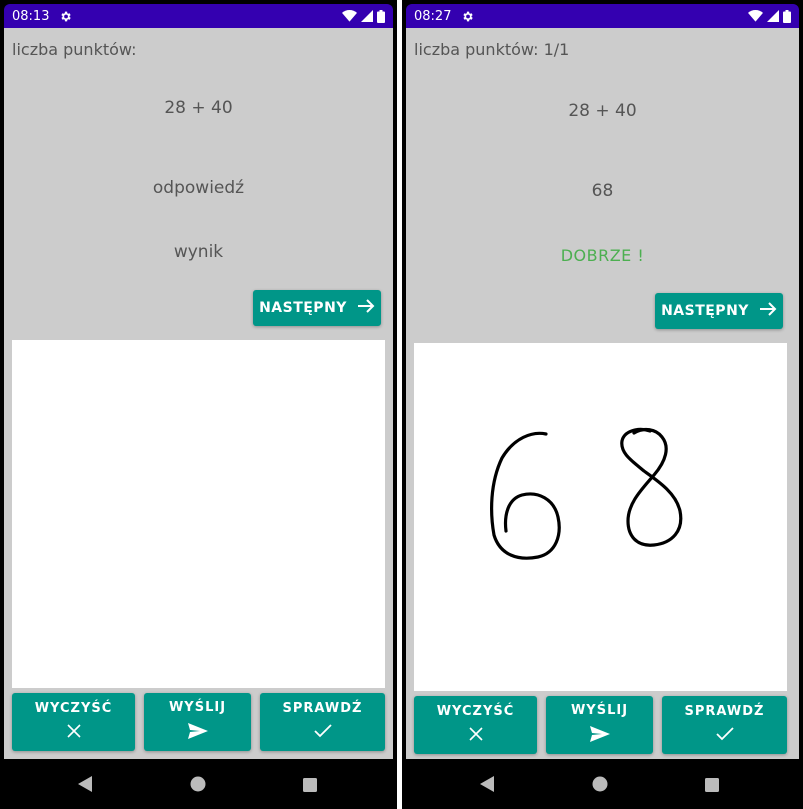 This screenshot has height=809, width=803. I want to click on result-text: DOBRZE !, so click(602, 255).